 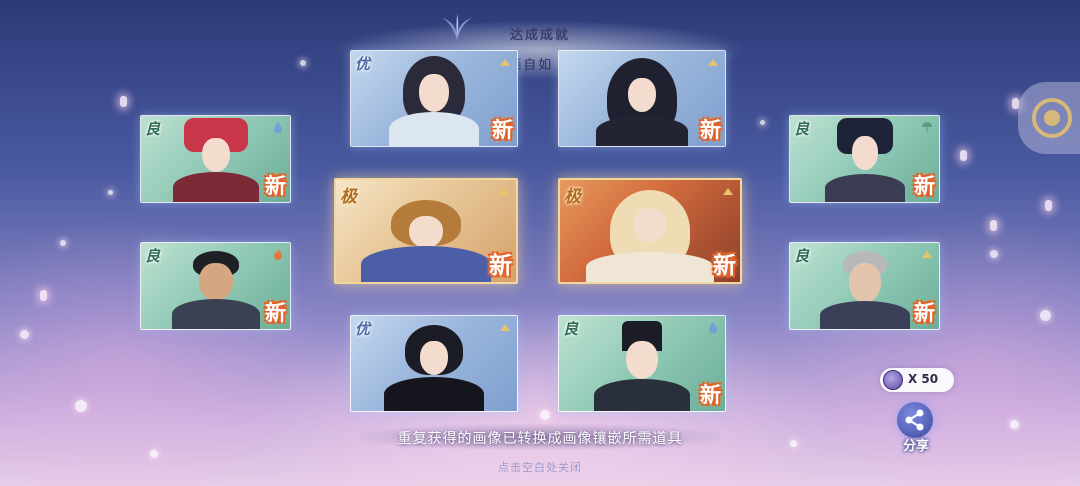 I want to click on portrait-card: 优, so click(x=434, y=363).